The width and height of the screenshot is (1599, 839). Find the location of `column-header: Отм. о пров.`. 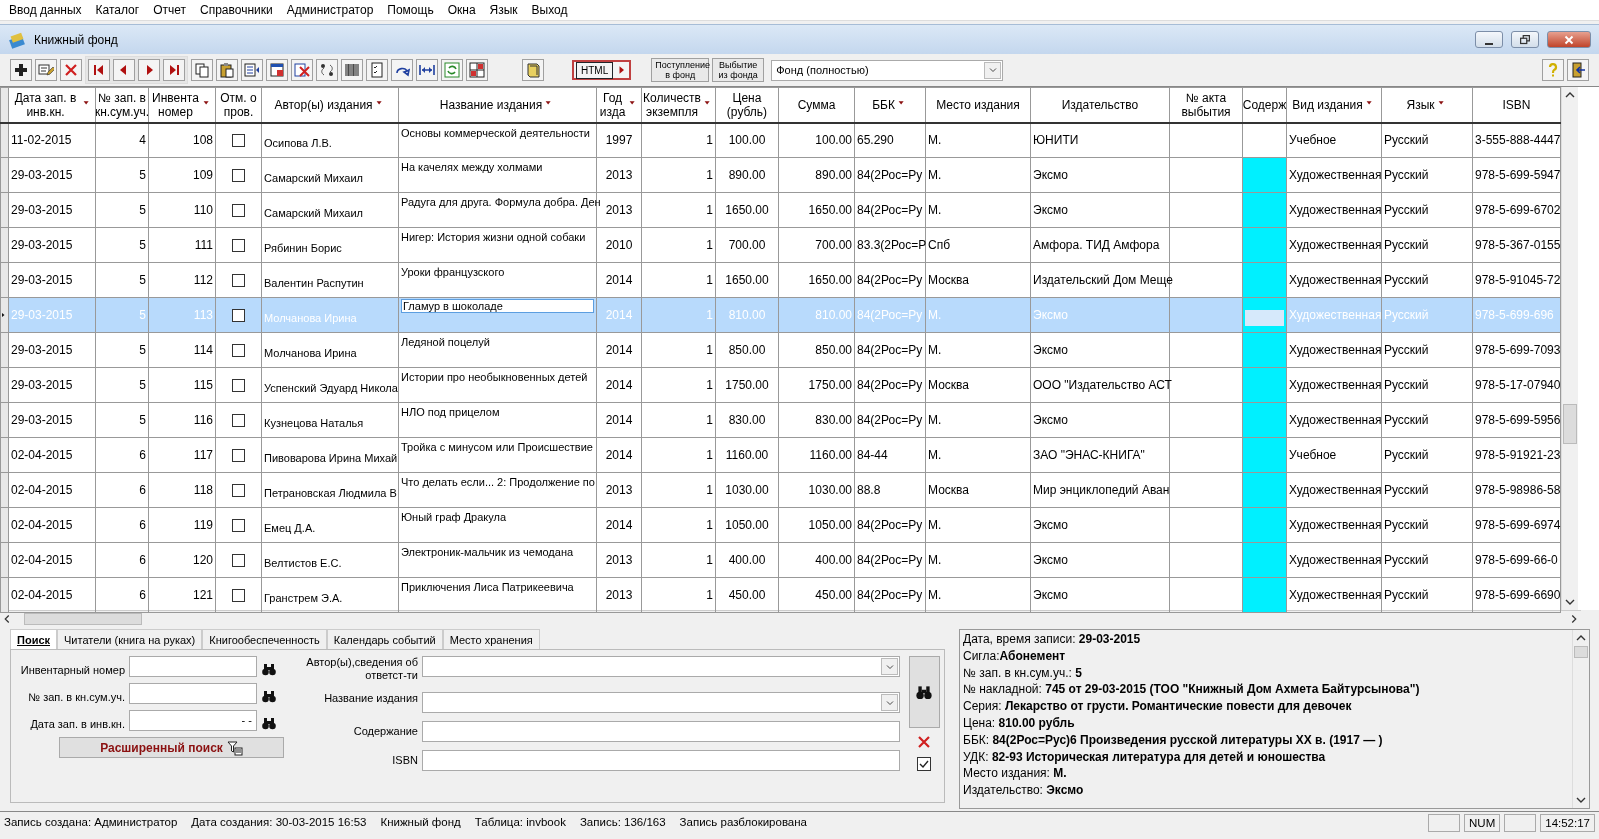

column-header: Отм. о пров. is located at coordinates (238, 105).